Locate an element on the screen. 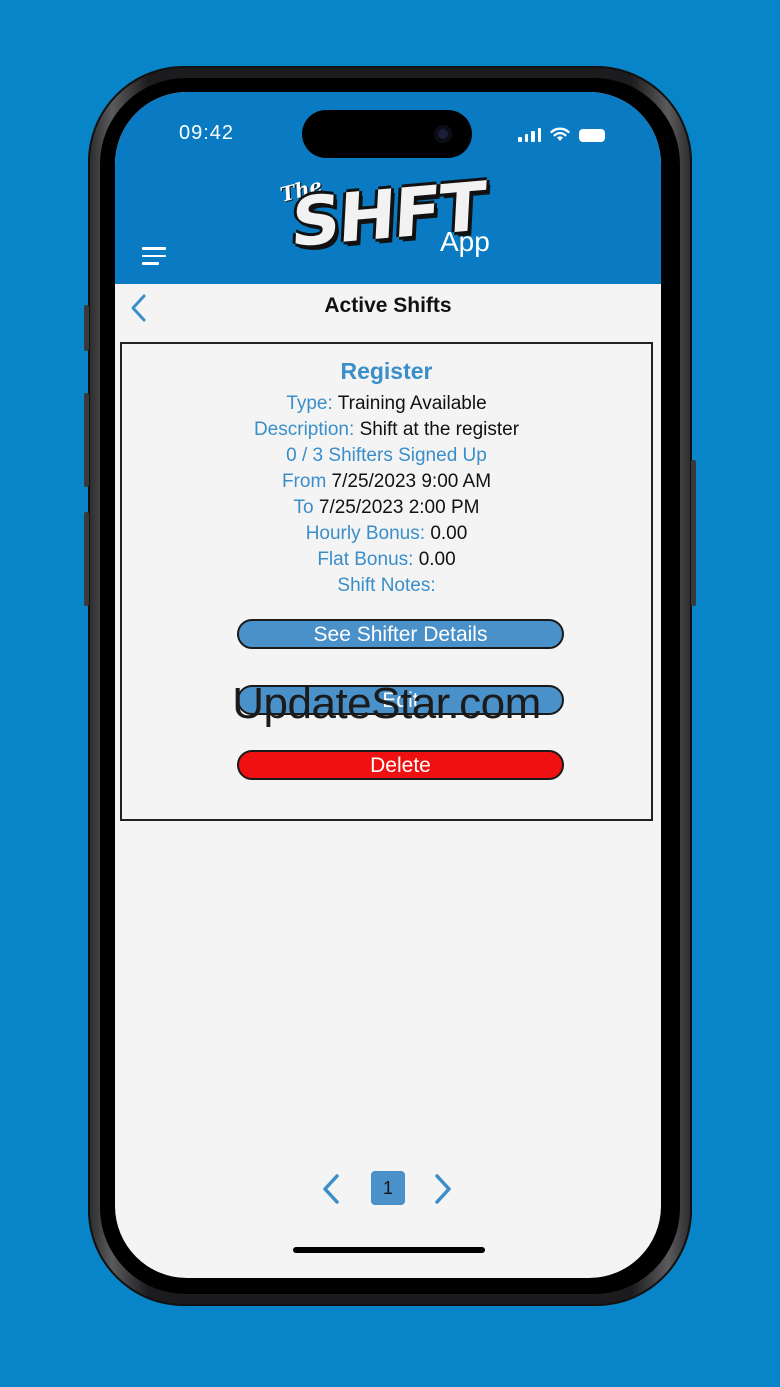 This screenshot has width=780, height=1387. home-indicator is located at coordinates (389, 1250).